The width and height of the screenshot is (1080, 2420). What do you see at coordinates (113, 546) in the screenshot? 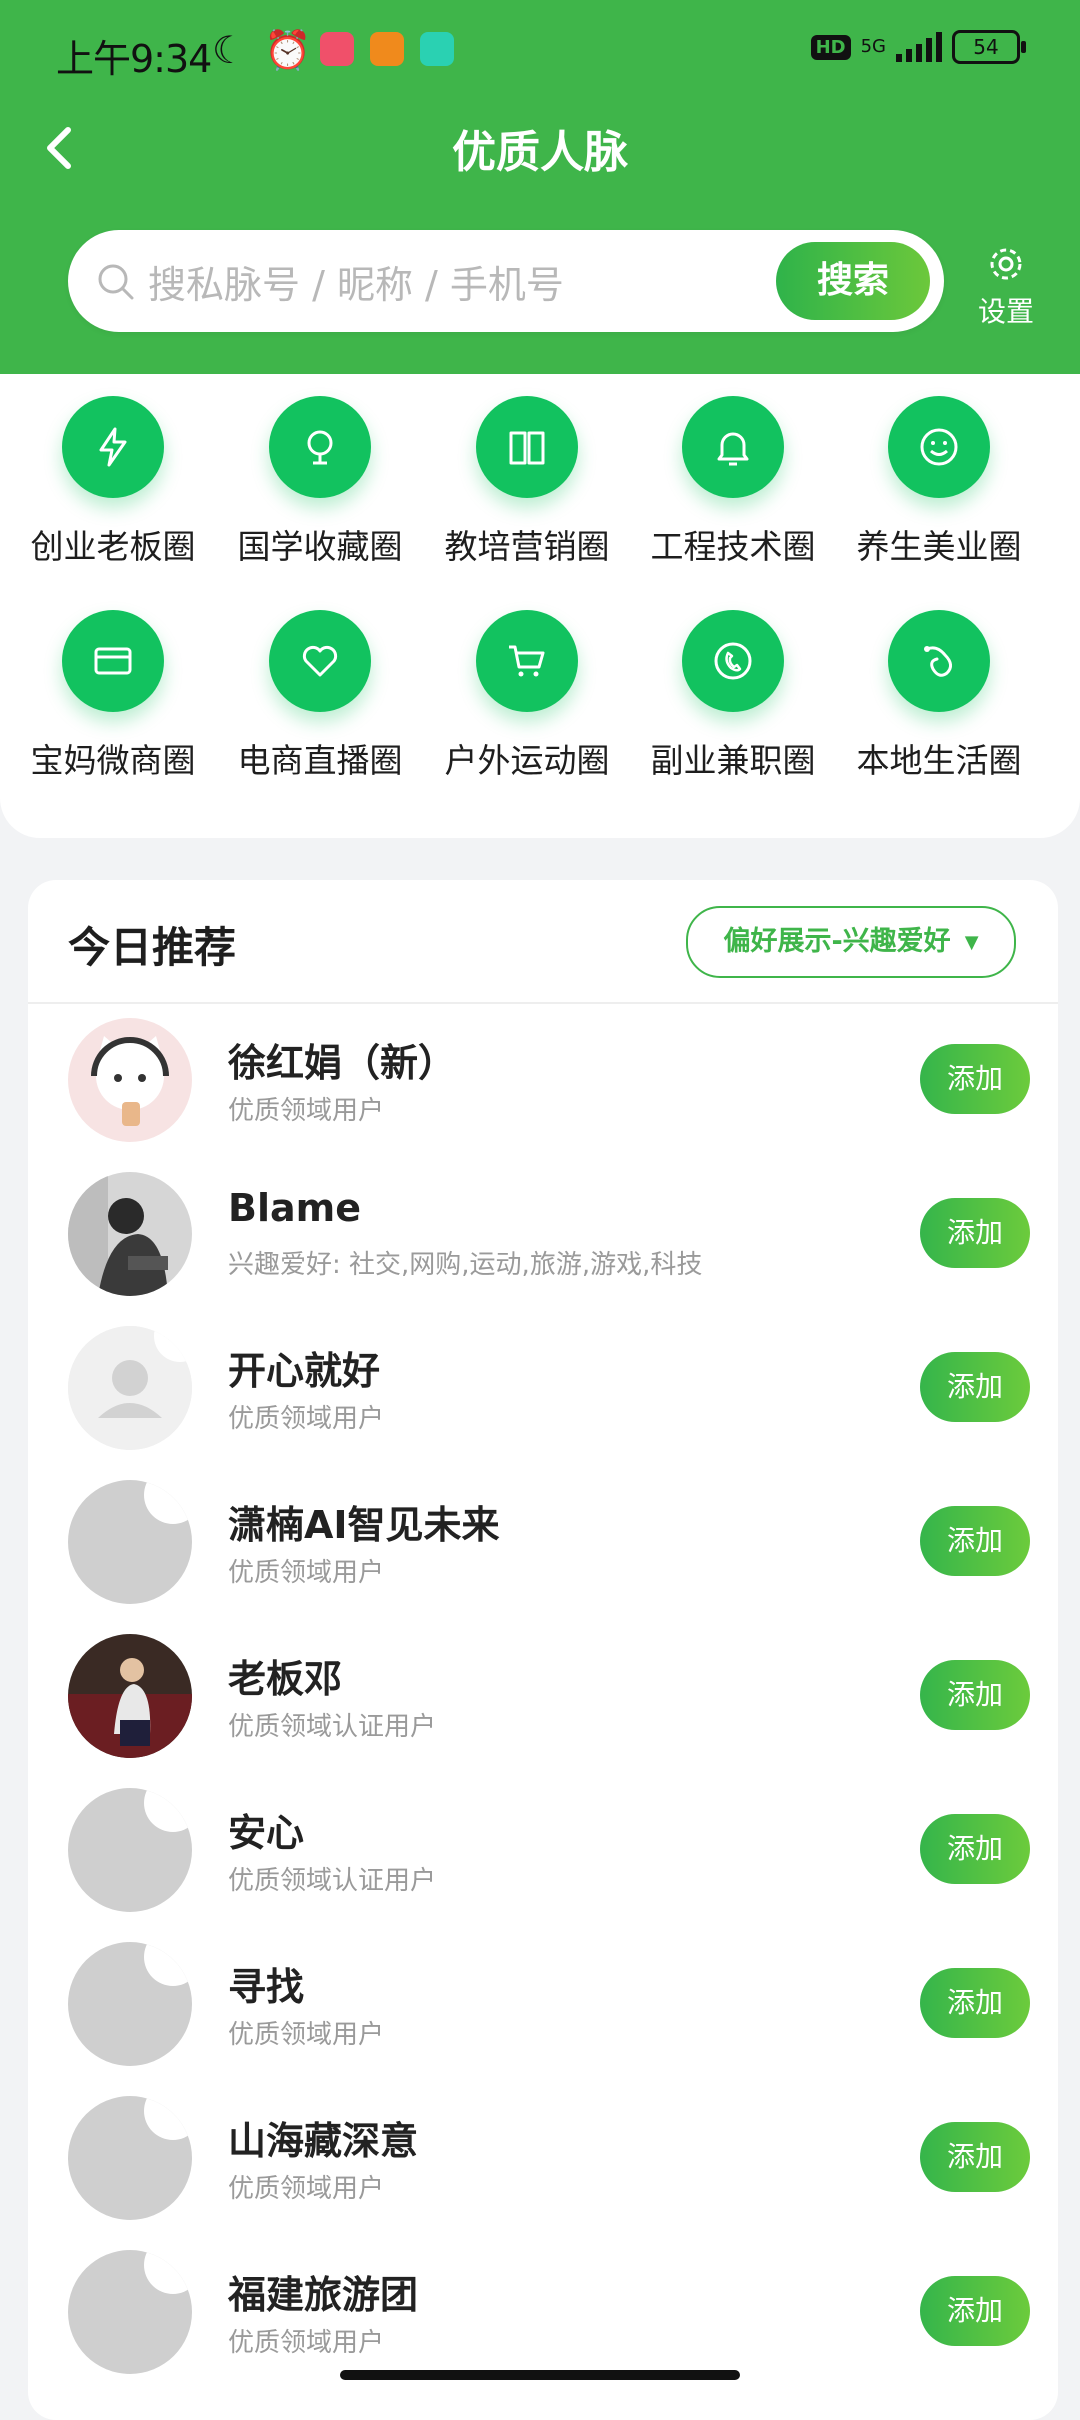
I see `category-label: 创业老板圈` at bounding box center [113, 546].